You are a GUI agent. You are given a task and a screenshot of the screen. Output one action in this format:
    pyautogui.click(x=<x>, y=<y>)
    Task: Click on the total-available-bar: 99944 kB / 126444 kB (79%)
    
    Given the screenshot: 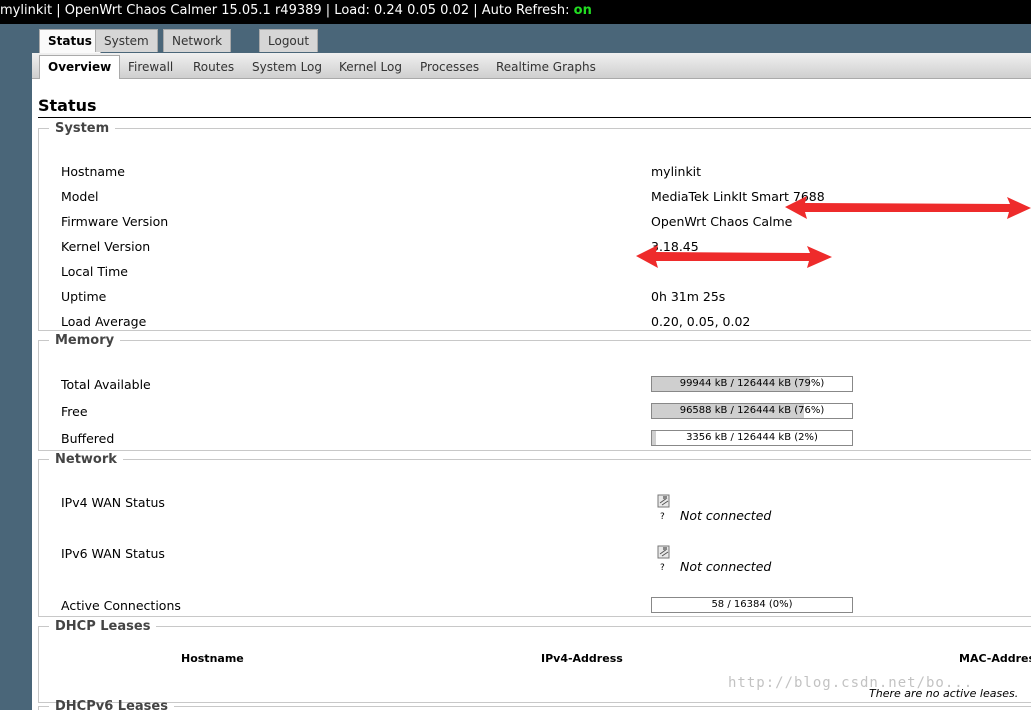 What is the action you would take?
    pyautogui.click(x=752, y=384)
    